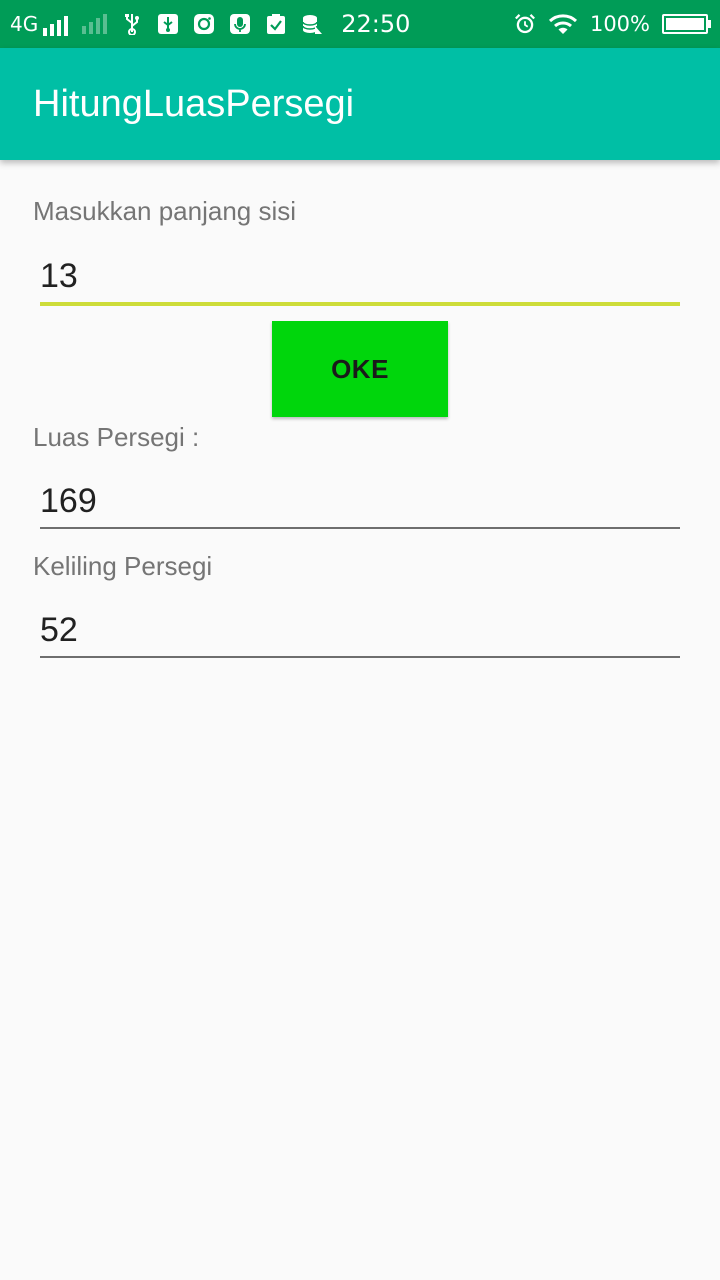 The height and width of the screenshot is (1280, 720). What do you see at coordinates (204, 24) in the screenshot?
I see `instagram-icon` at bounding box center [204, 24].